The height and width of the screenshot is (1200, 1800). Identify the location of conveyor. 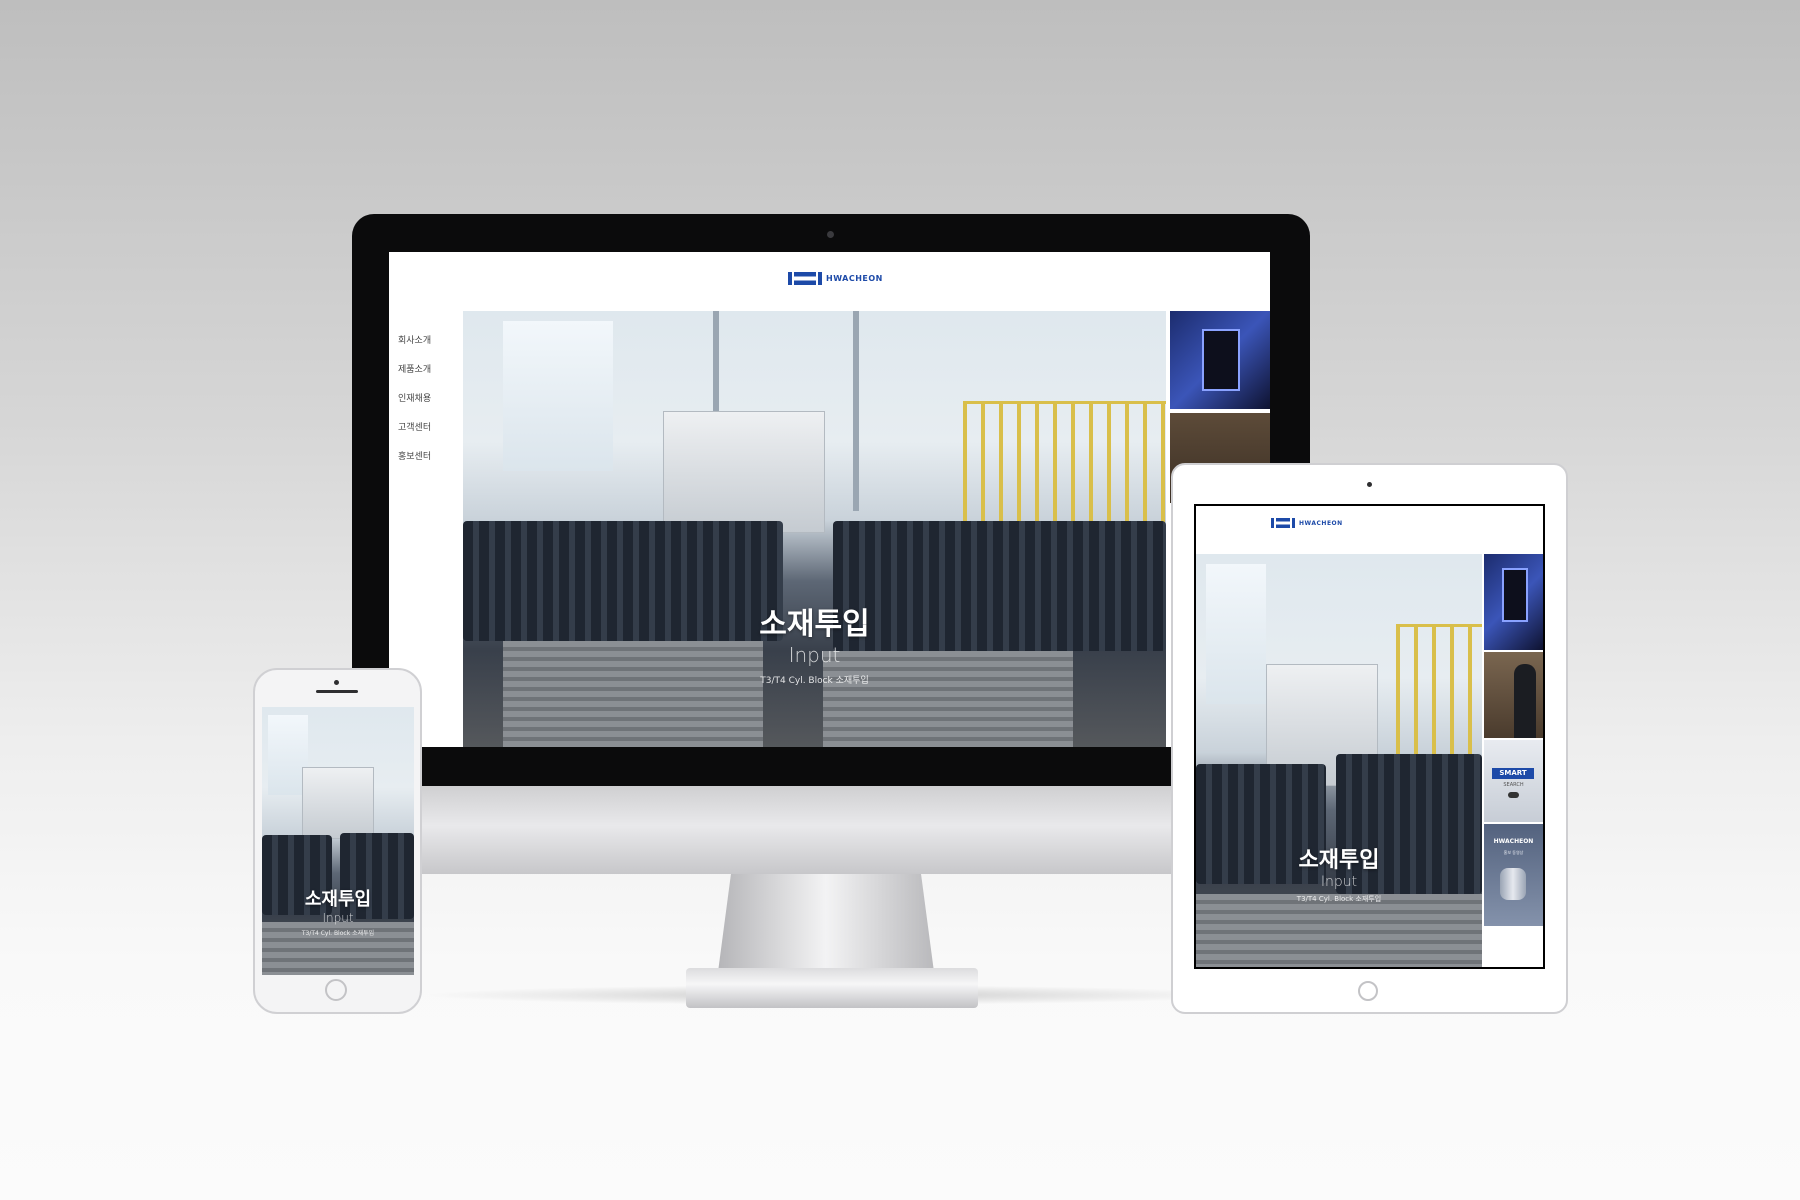
(1339, 930).